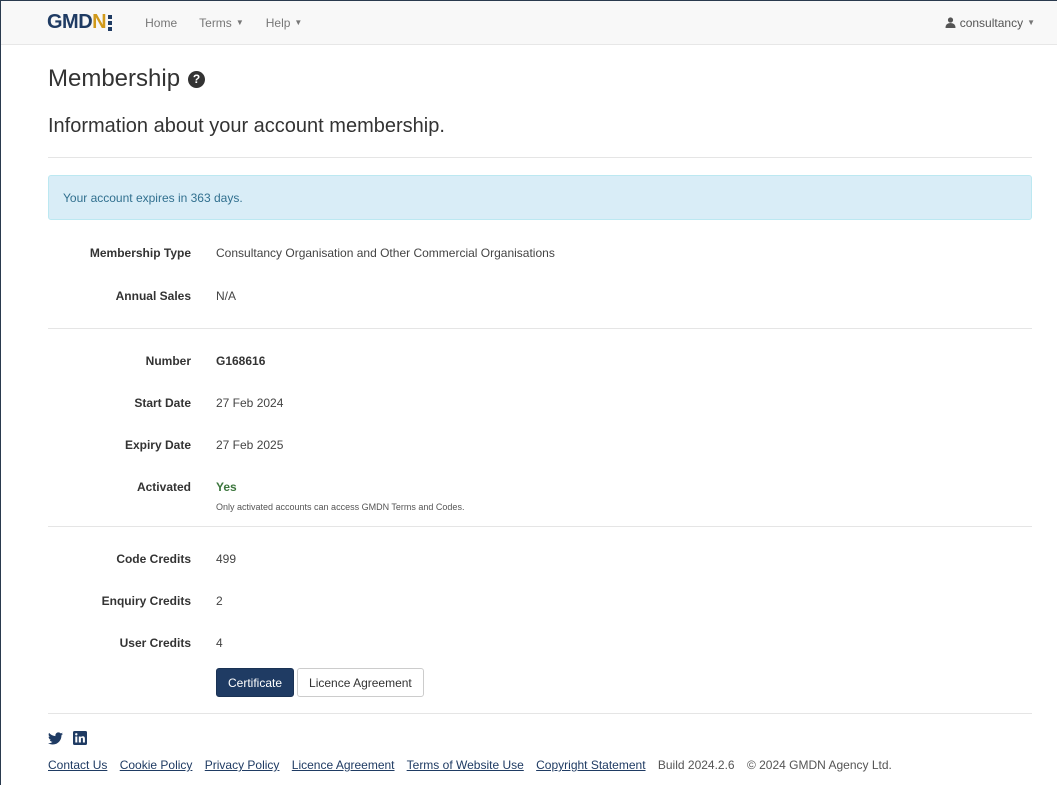 Image resolution: width=1057 pixels, height=785 pixels. What do you see at coordinates (343, 765) in the screenshot?
I see `footer-link-licence-agreement: Licence Agreement` at bounding box center [343, 765].